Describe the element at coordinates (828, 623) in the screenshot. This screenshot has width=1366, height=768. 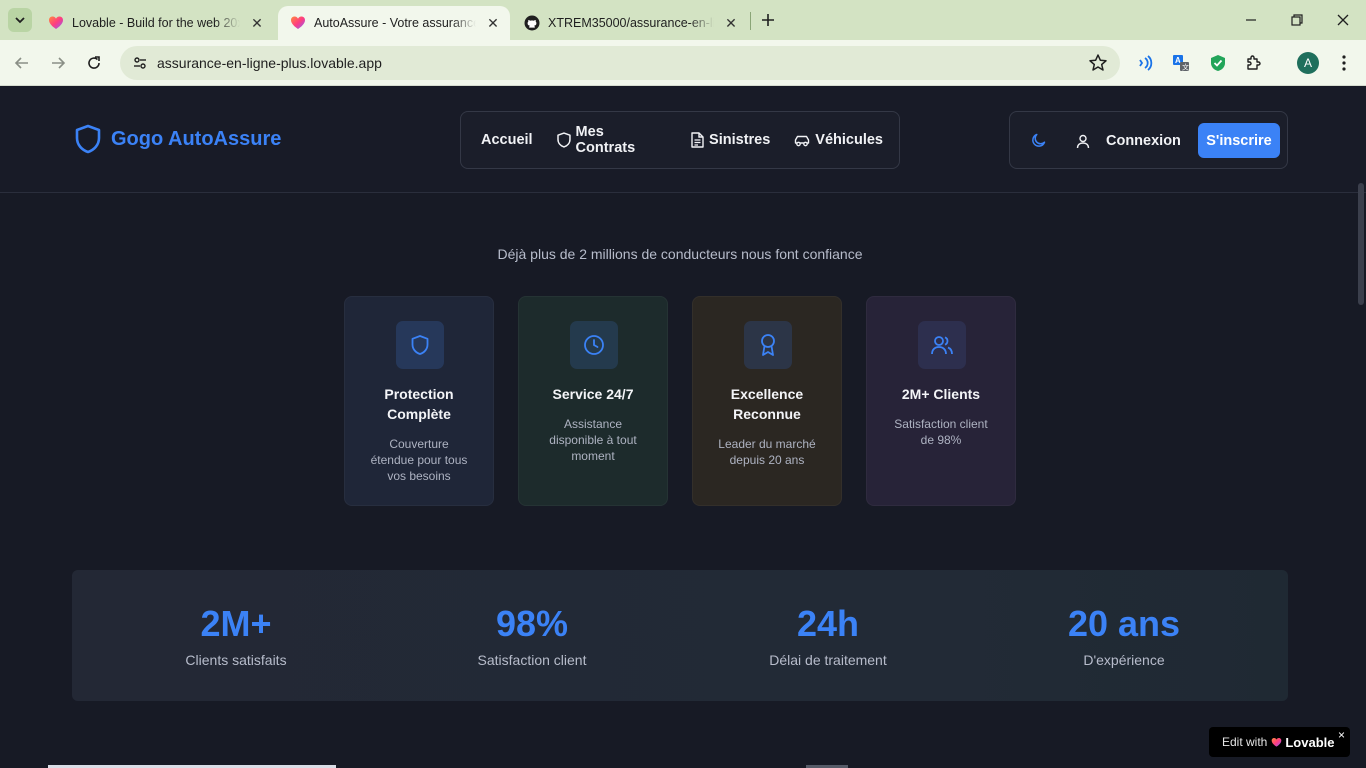
I see `stat-value: 24h` at that location.